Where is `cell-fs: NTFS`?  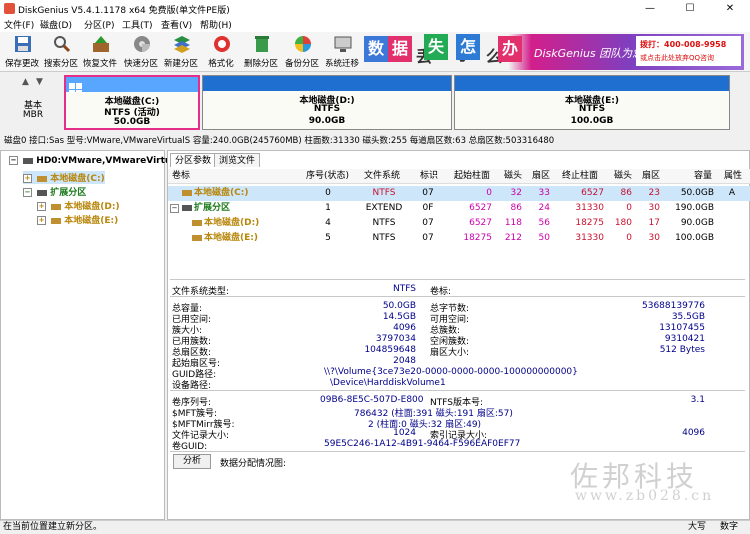
cell-fs: NTFS is located at coordinates (384, 238).